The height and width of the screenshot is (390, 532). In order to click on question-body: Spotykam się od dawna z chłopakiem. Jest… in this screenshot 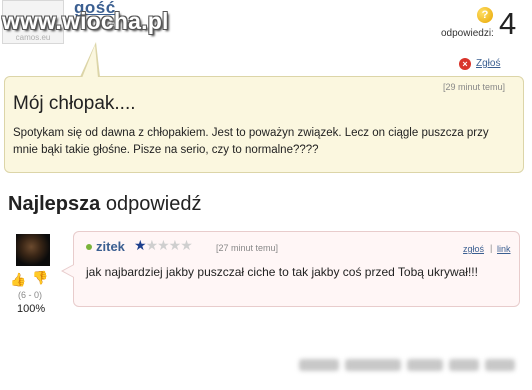, I will do `click(251, 141)`.